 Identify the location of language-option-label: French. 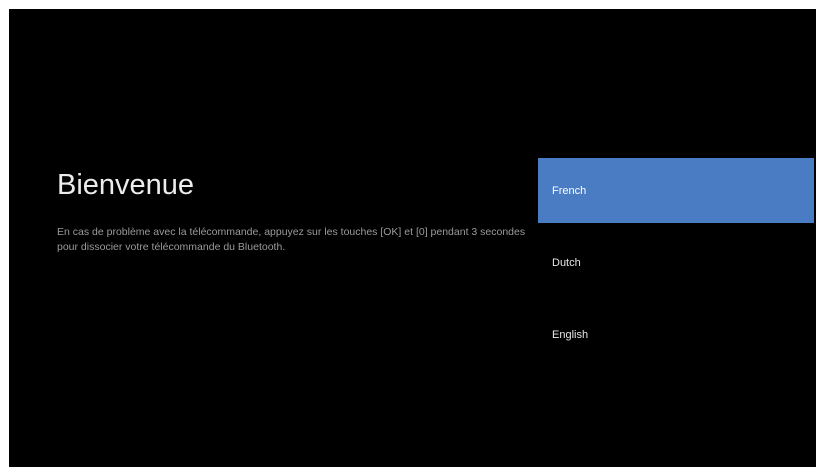
(569, 190).